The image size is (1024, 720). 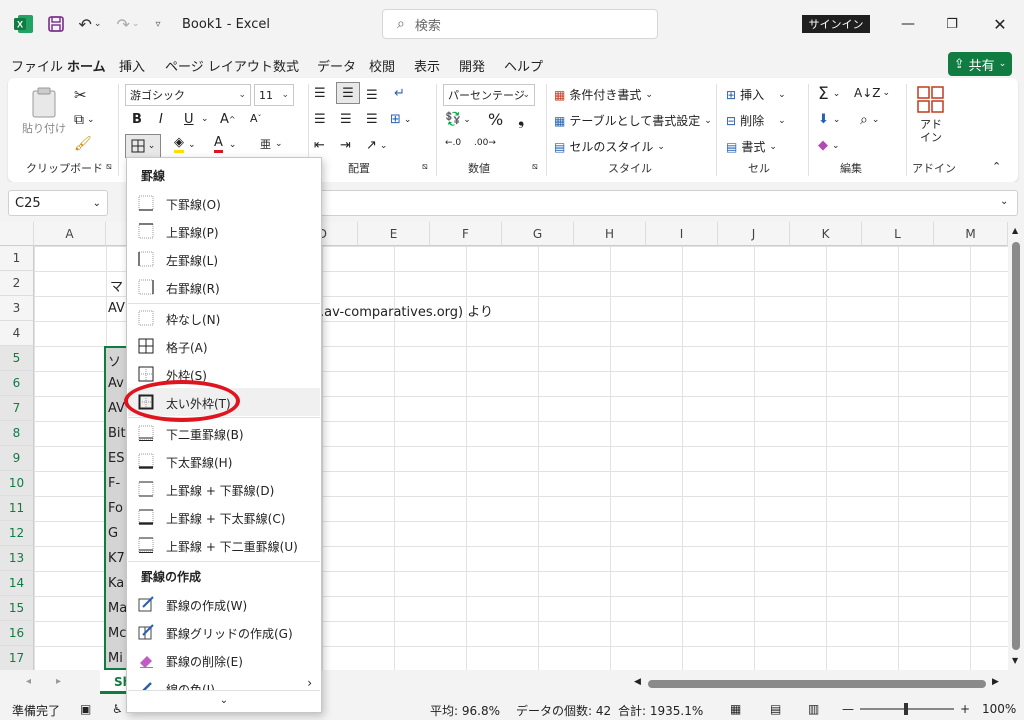 What do you see at coordinates (143, 146) in the screenshot?
I see `borders-button: ⌄` at bounding box center [143, 146].